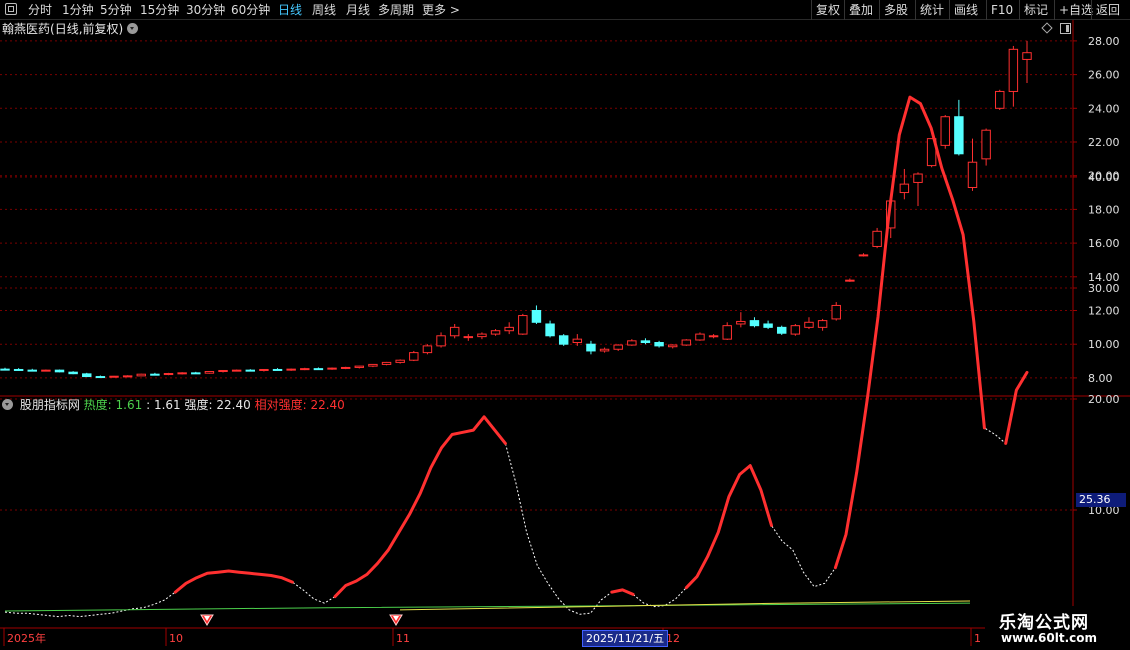 This screenshot has height=650, width=1130. What do you see at coordinates (441, 10) in the screenshot?
I see `toolbar-item: 更多 >` at bounding box center [441, 10].